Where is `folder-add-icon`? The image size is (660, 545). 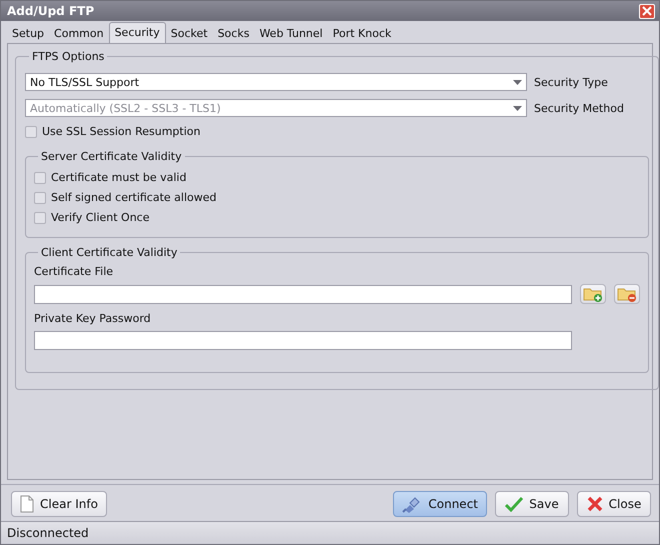 folder-add-icon is located at coordinates (593, 294).